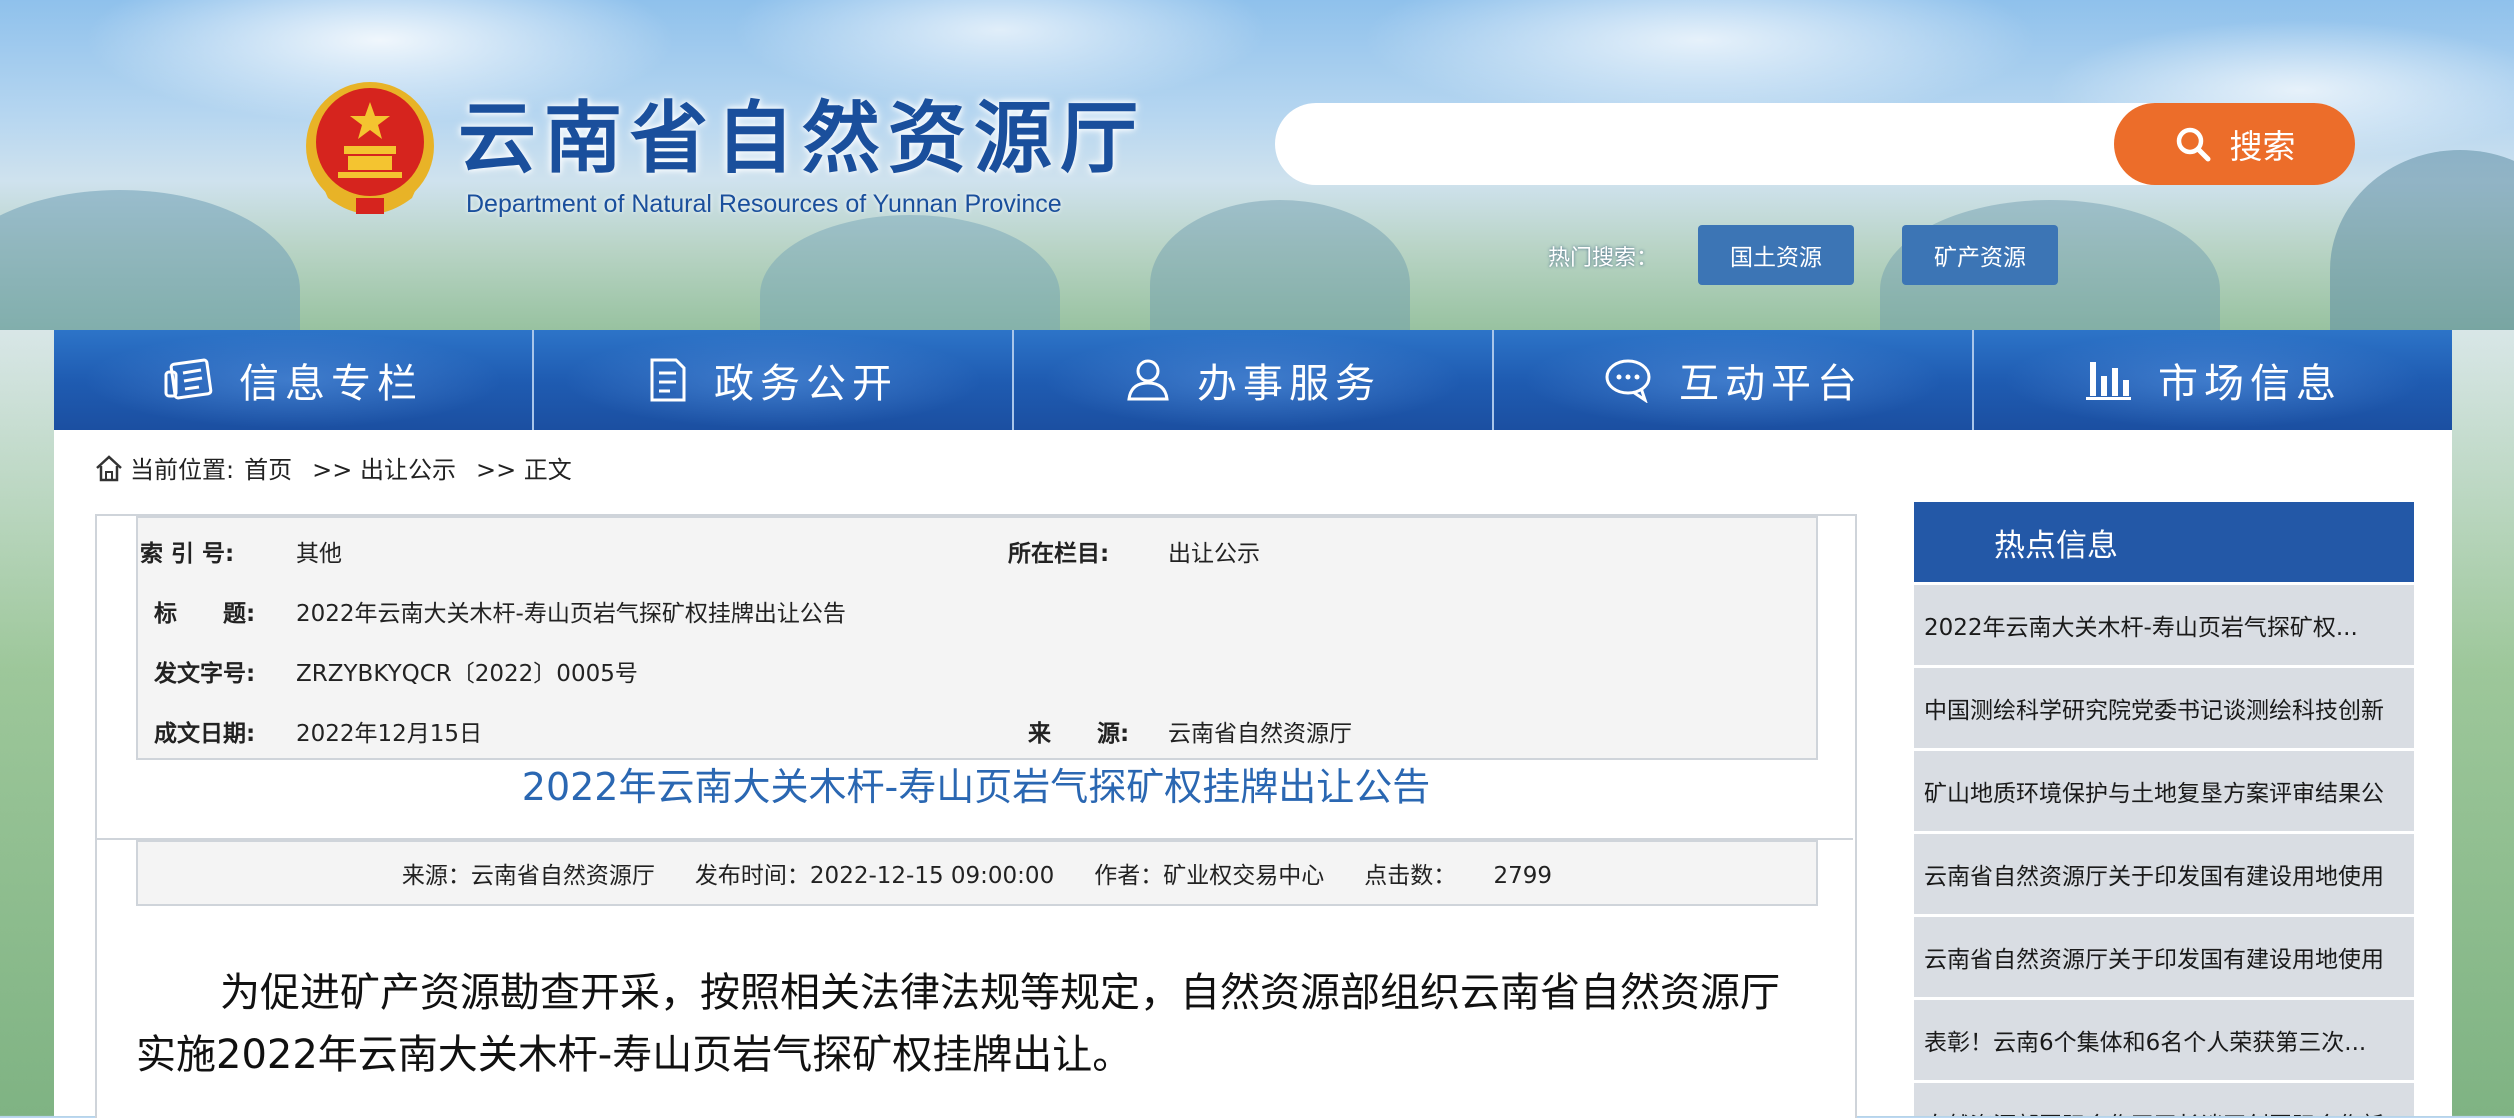  I want to click on article-title: 2022年云南大关木杆-寿山页岩气探矿权挂牌出让公告, so click(976, 787).